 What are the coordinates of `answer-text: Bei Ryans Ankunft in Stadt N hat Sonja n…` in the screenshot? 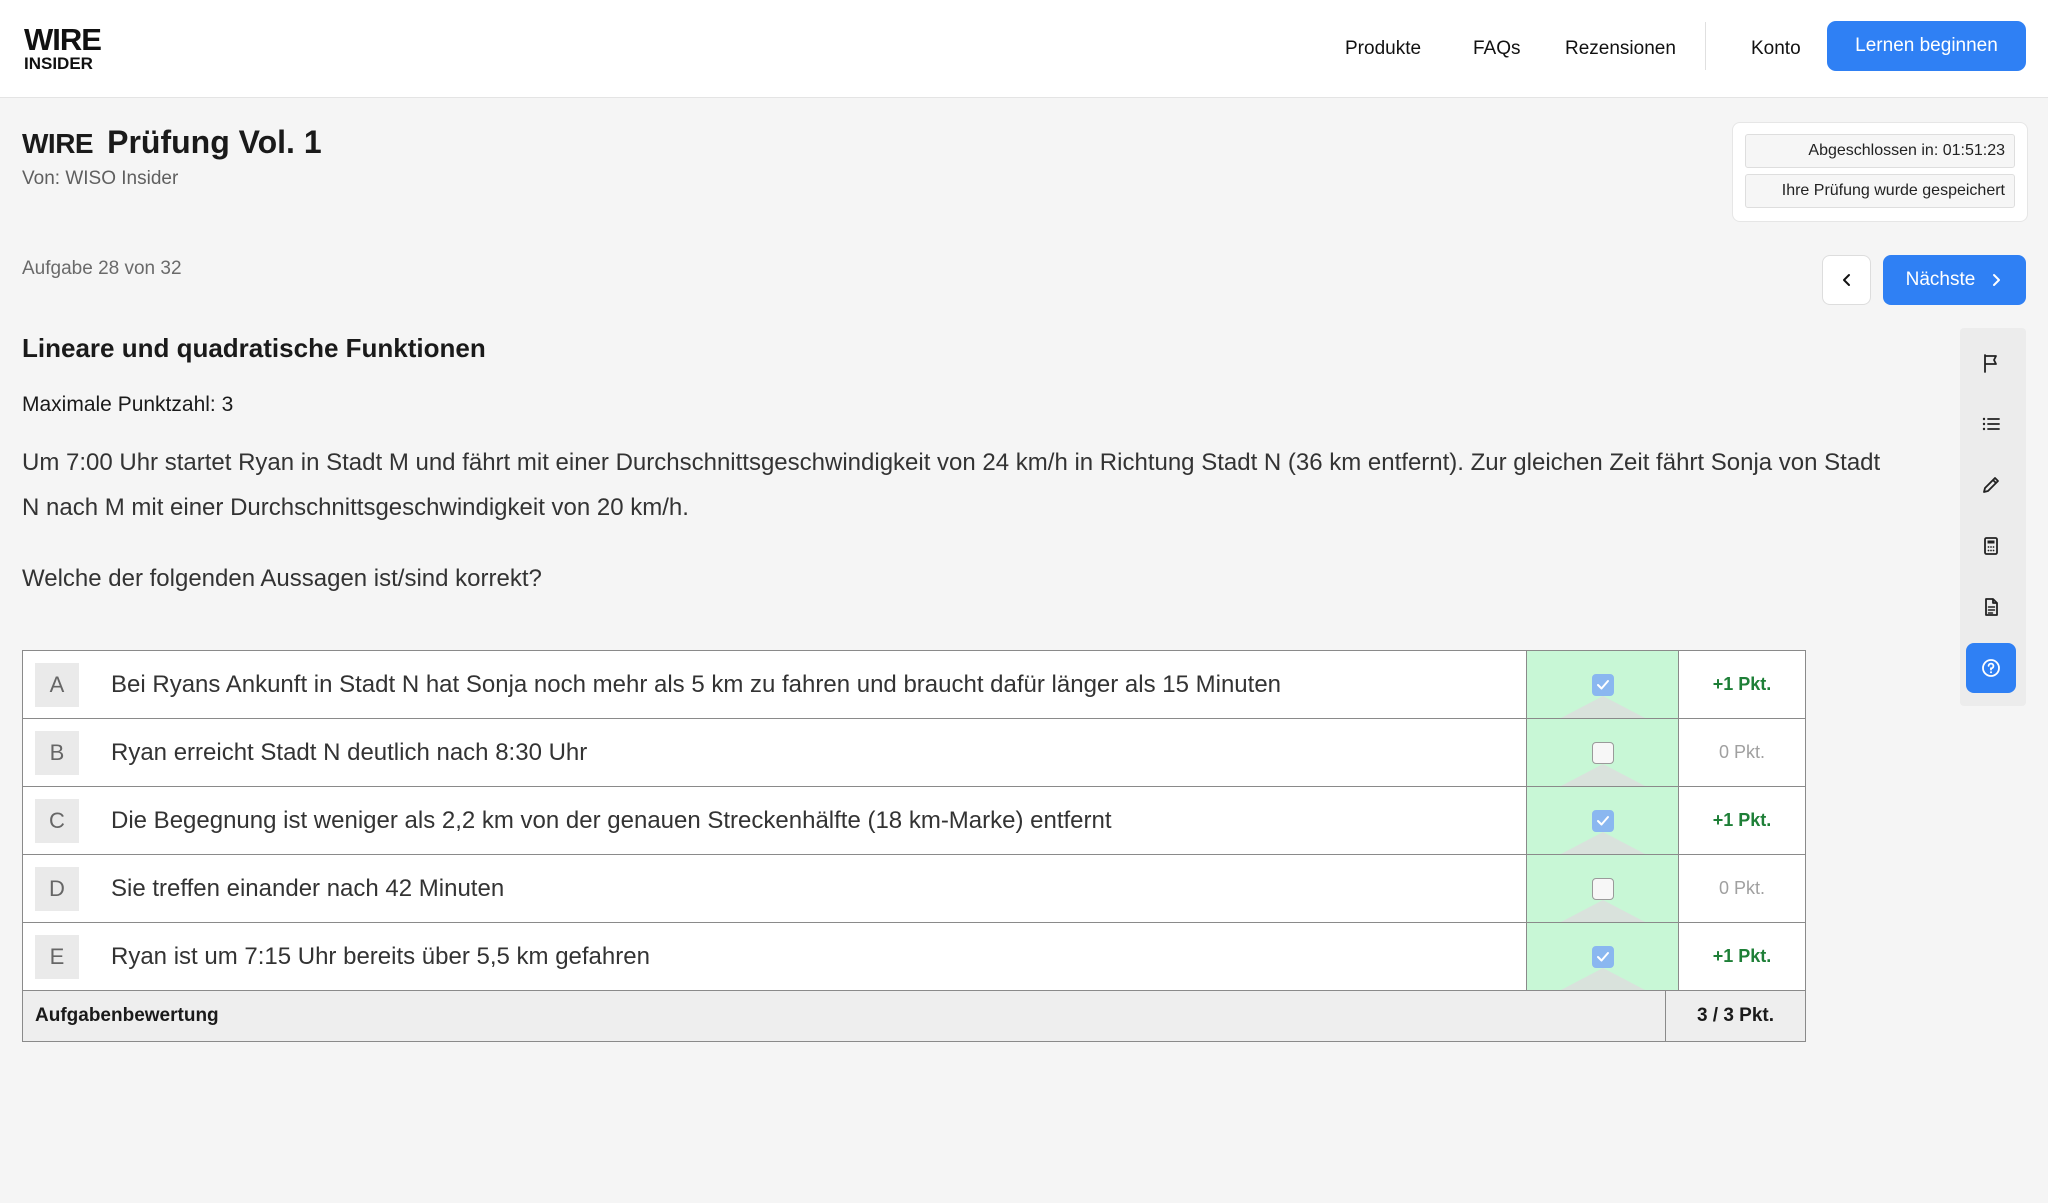 It's located at (696, 684).